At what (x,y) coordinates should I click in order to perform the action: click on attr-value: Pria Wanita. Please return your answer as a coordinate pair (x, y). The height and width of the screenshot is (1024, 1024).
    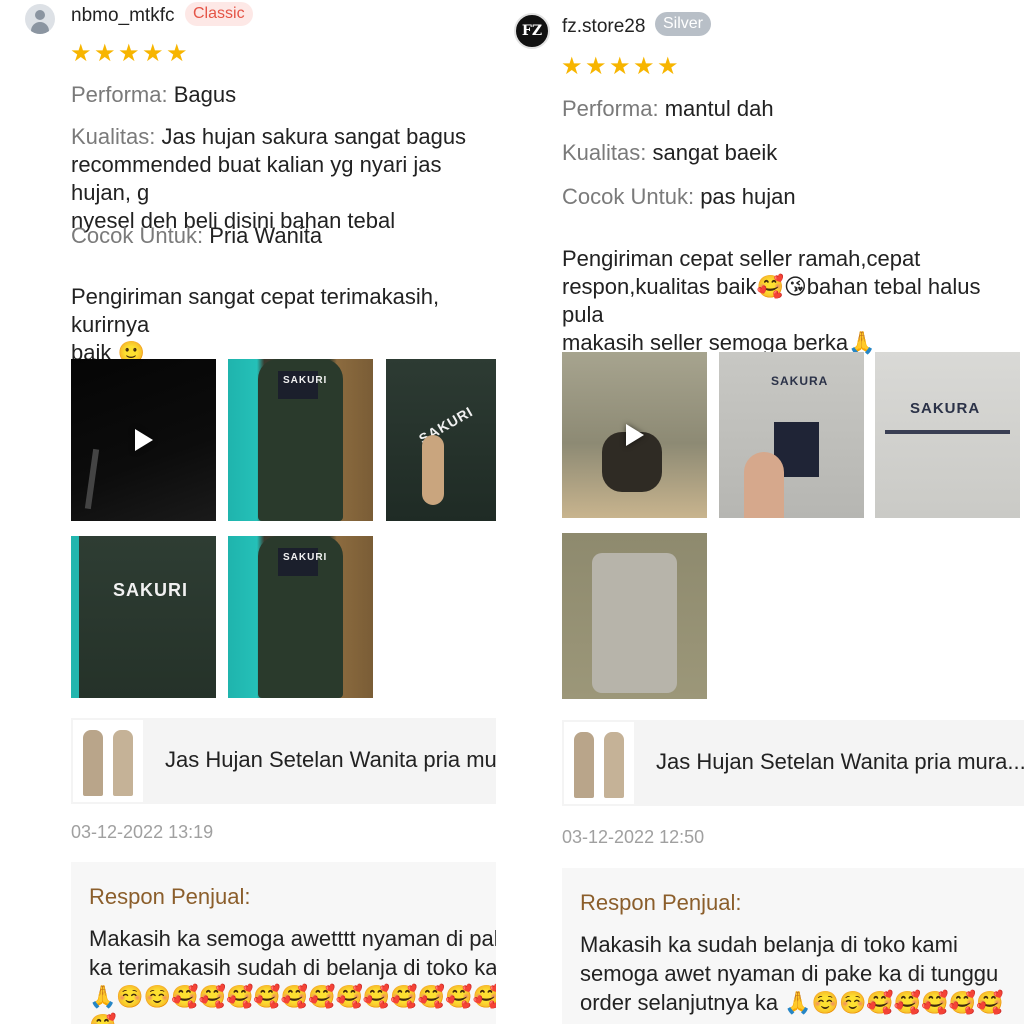
    Looking at the image, I should click on (266, 235).